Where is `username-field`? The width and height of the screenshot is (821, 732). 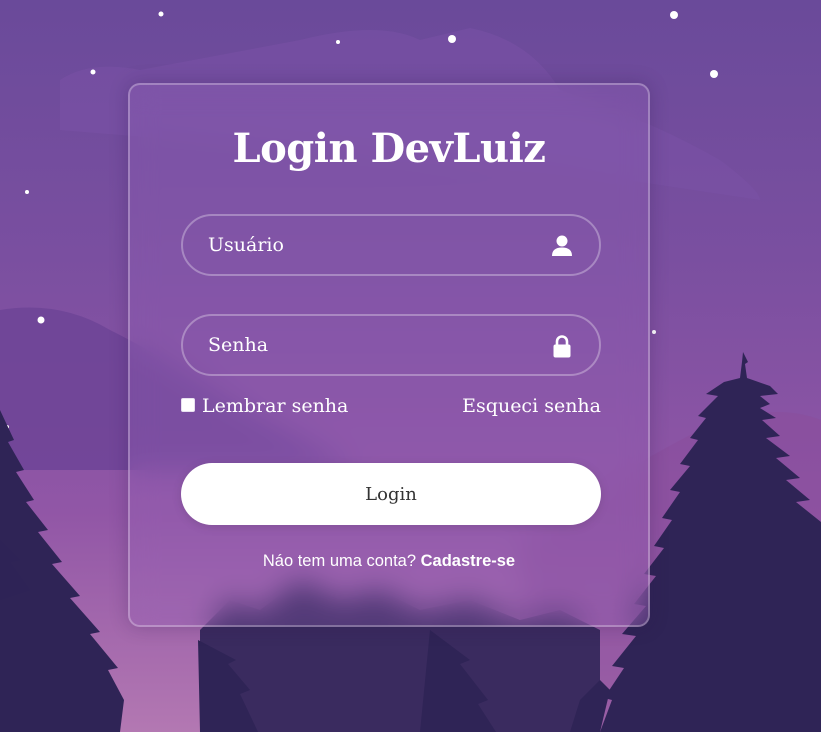 username-field is located at coordinates (391, 245).